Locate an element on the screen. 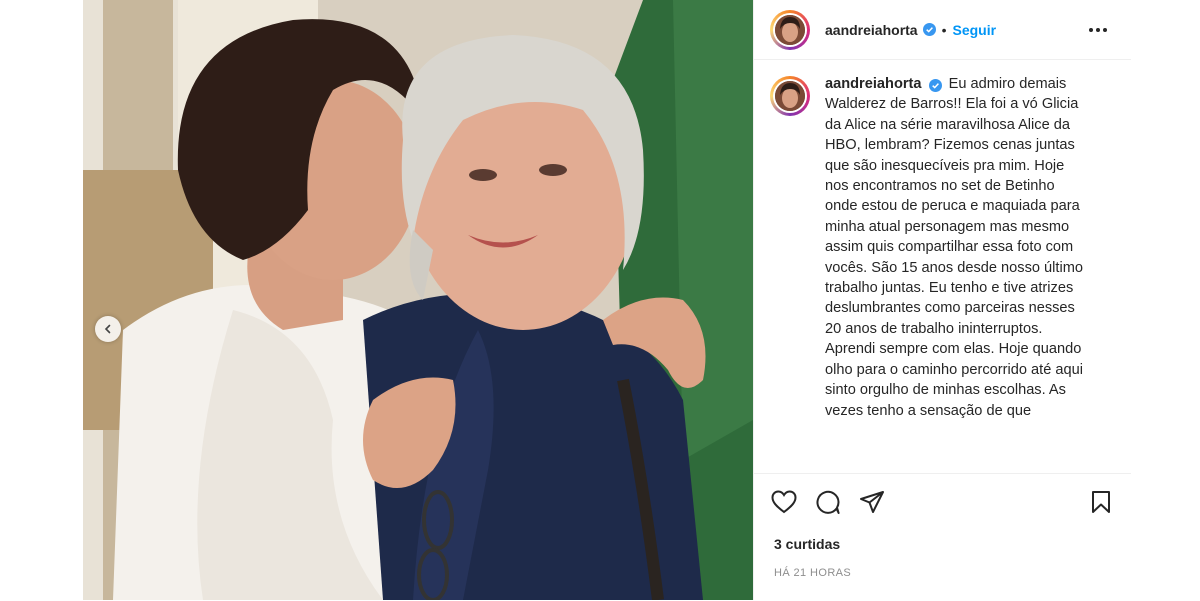 The image size is (1200, 601). likes-count: 3 curtidas is located at coordinates (942, 534).